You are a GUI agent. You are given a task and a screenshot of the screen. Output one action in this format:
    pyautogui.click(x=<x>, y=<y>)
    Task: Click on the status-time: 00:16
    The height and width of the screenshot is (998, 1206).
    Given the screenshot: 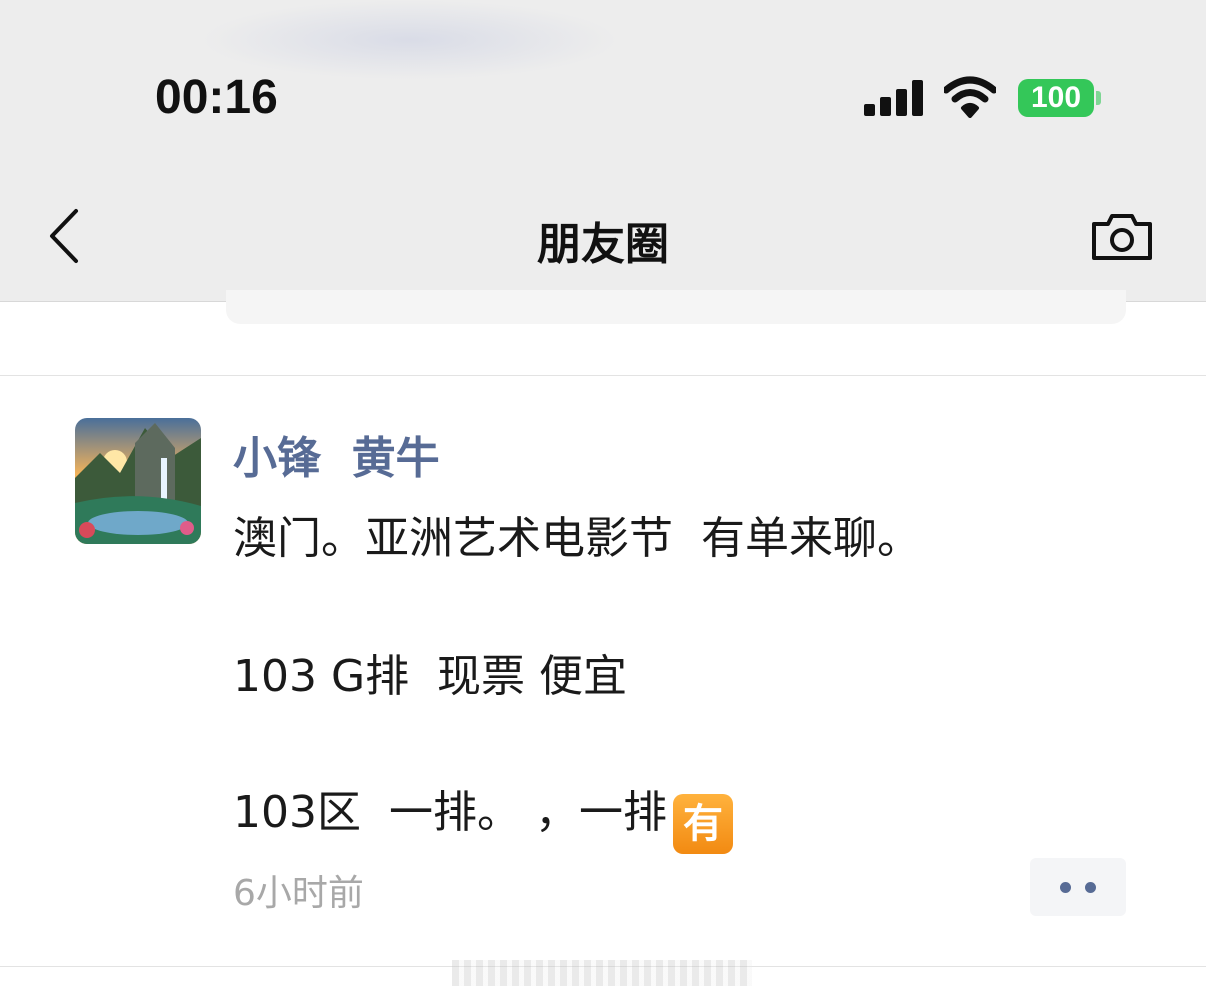 What is the action you would take?
    pyautogui.click(x=216, y=97)
    